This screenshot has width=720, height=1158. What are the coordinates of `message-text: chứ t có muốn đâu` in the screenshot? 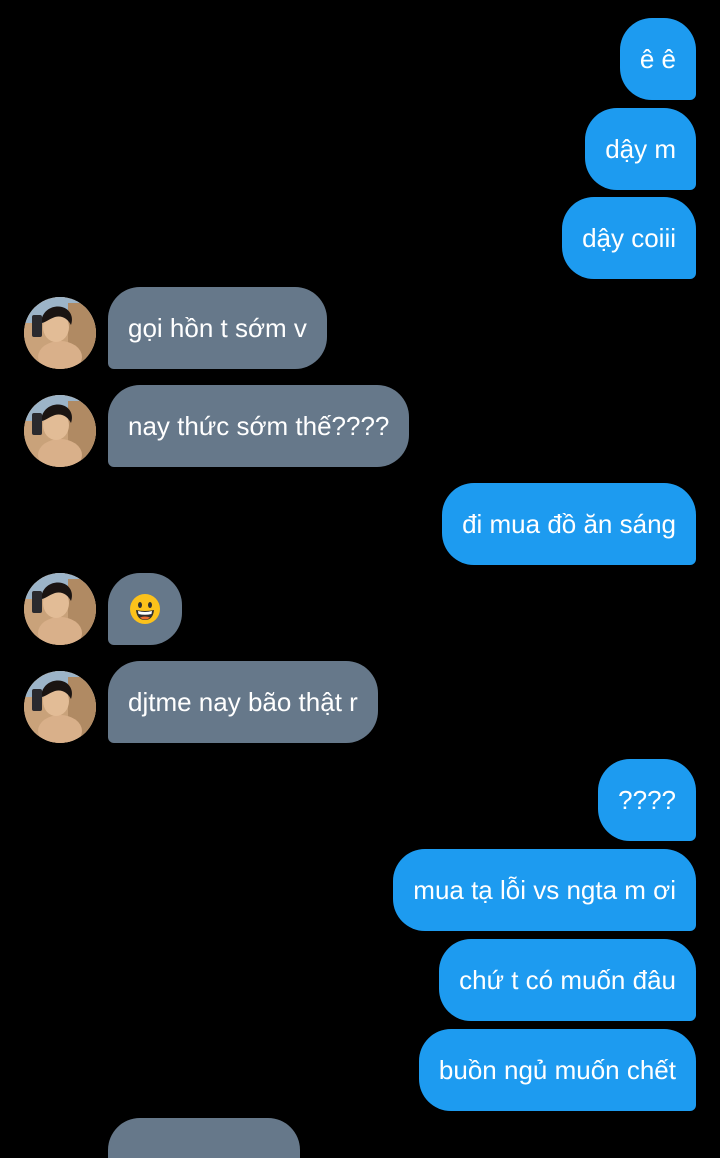 It's located at (567, 980).